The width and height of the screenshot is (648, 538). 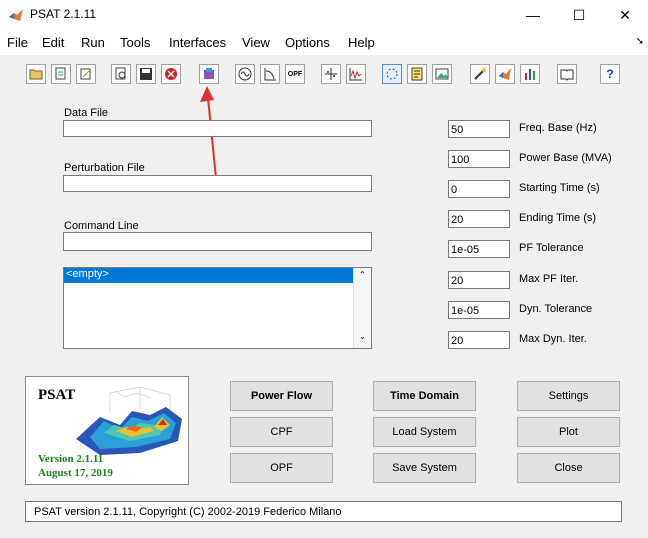 What do you see at coordinates (556, 309) in the screenshot?
I see `dyn-tolerance-label: Dyn. Tolerance` at bounding box center [556, 309].